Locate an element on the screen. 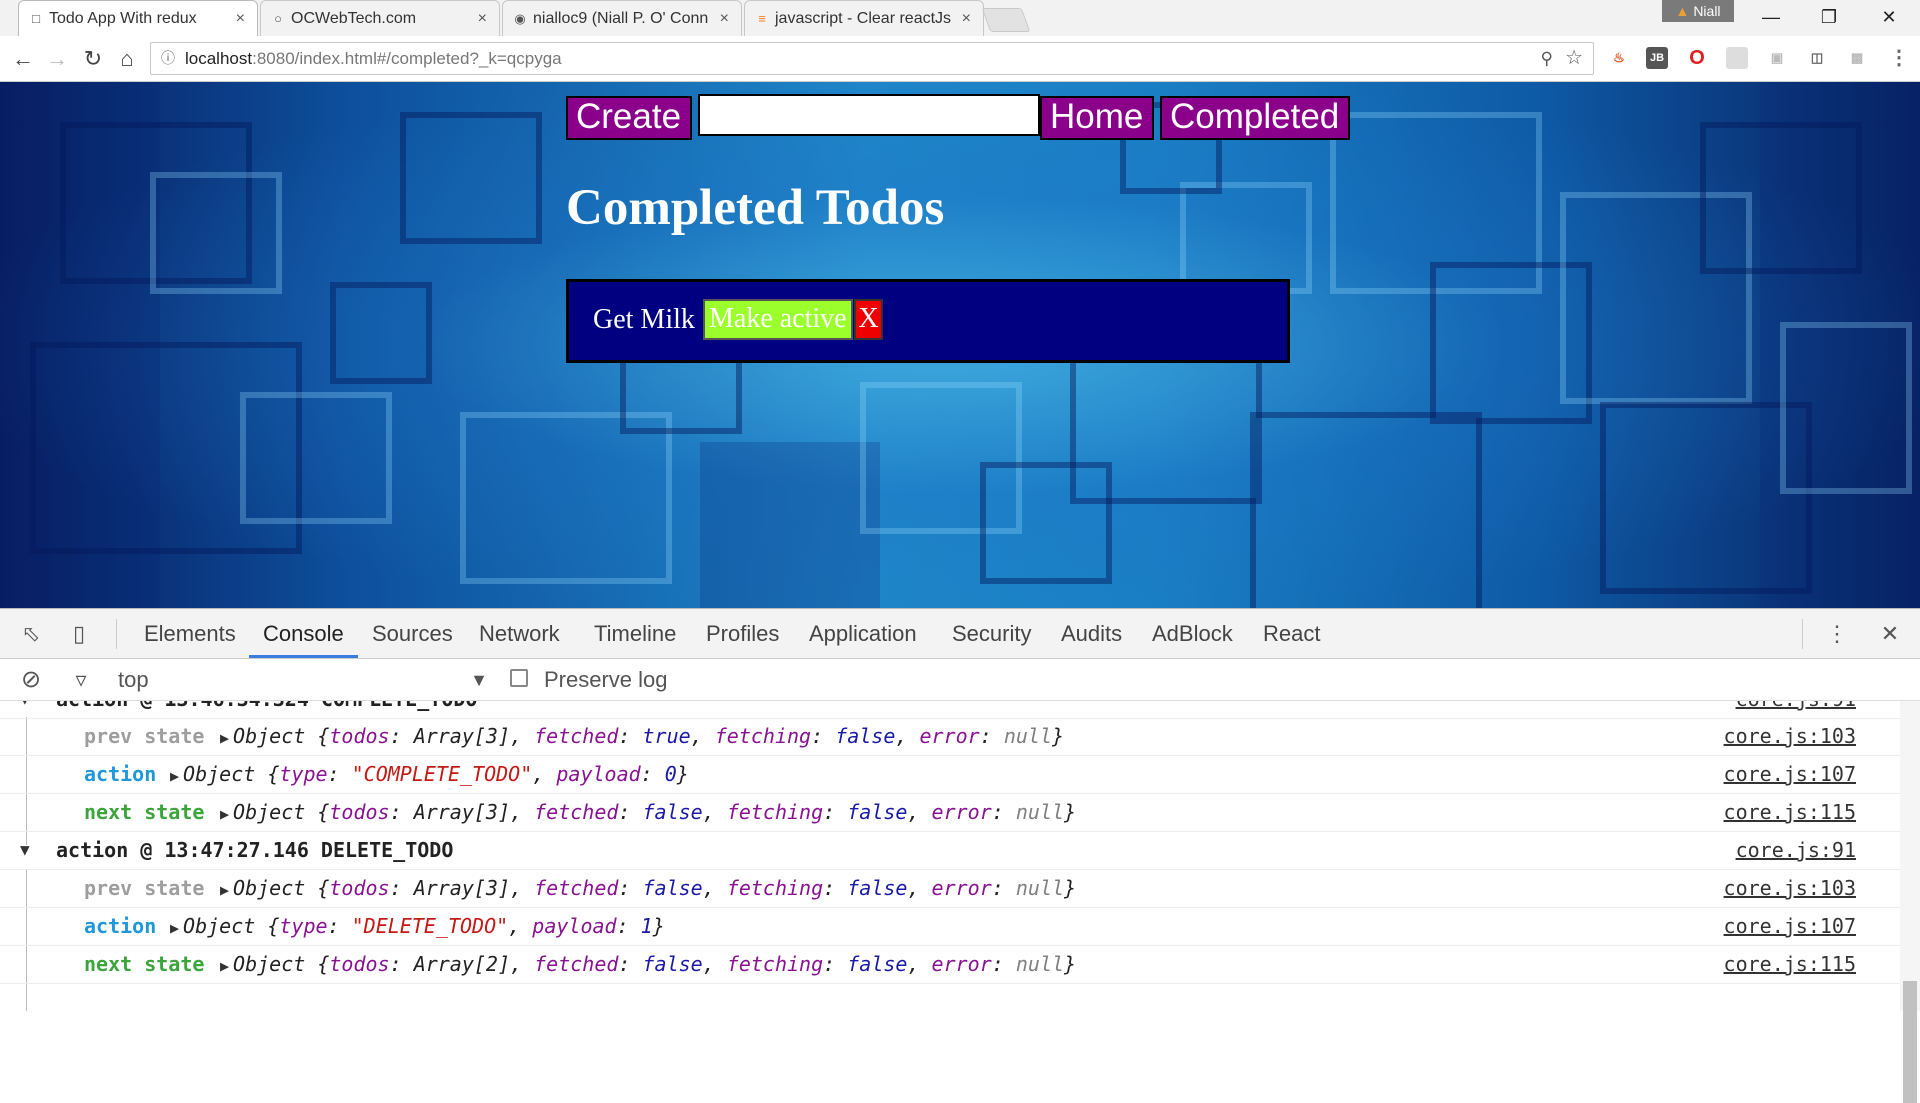 The image size is (1920, 1103). restore-icon: ❐ is located at coordinates (1829, 18).